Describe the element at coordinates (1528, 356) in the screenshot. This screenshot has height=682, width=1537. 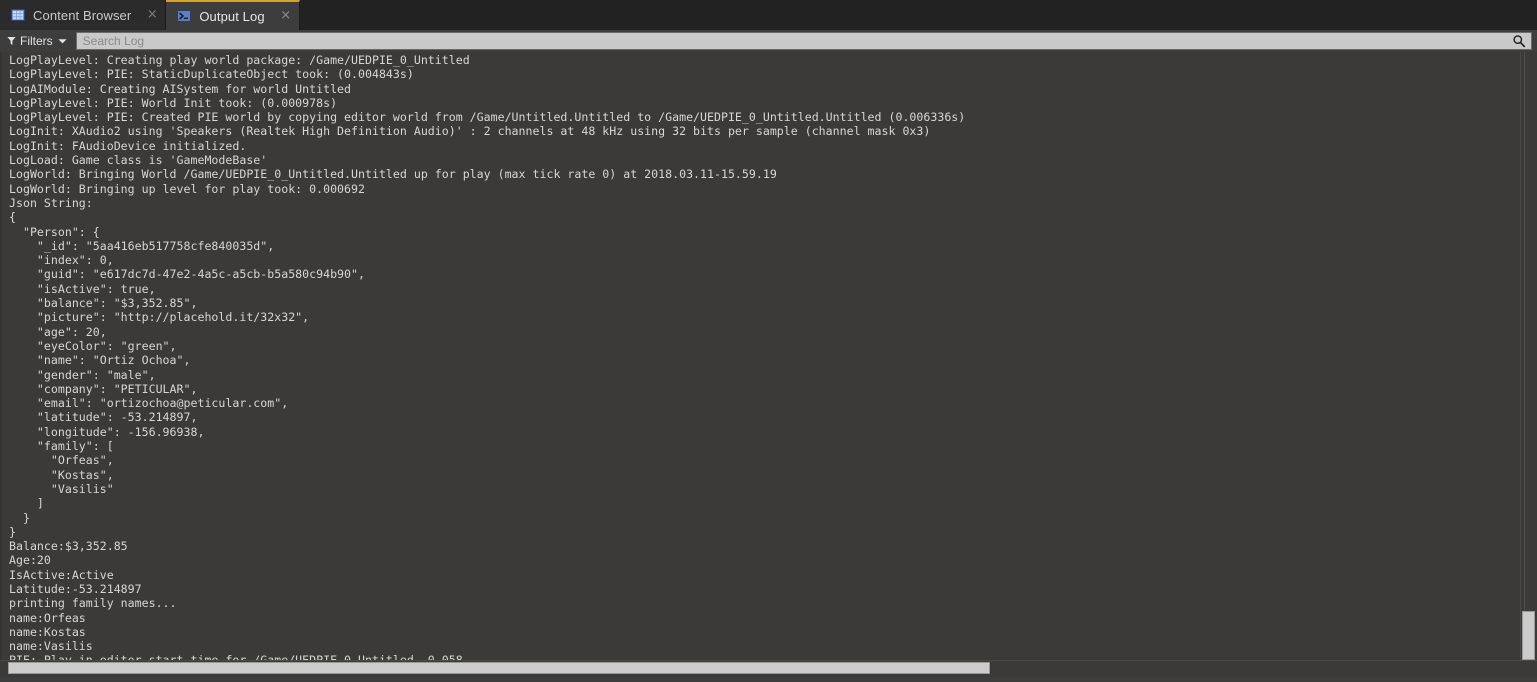
I see `log-vertical-scrollbar` at that location.